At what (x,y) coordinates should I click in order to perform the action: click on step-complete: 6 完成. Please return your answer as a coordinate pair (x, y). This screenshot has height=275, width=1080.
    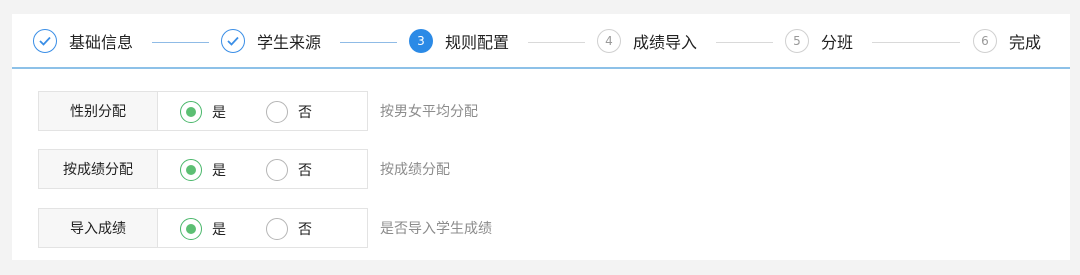
    Looking at the image, I should click on (1007, 41).